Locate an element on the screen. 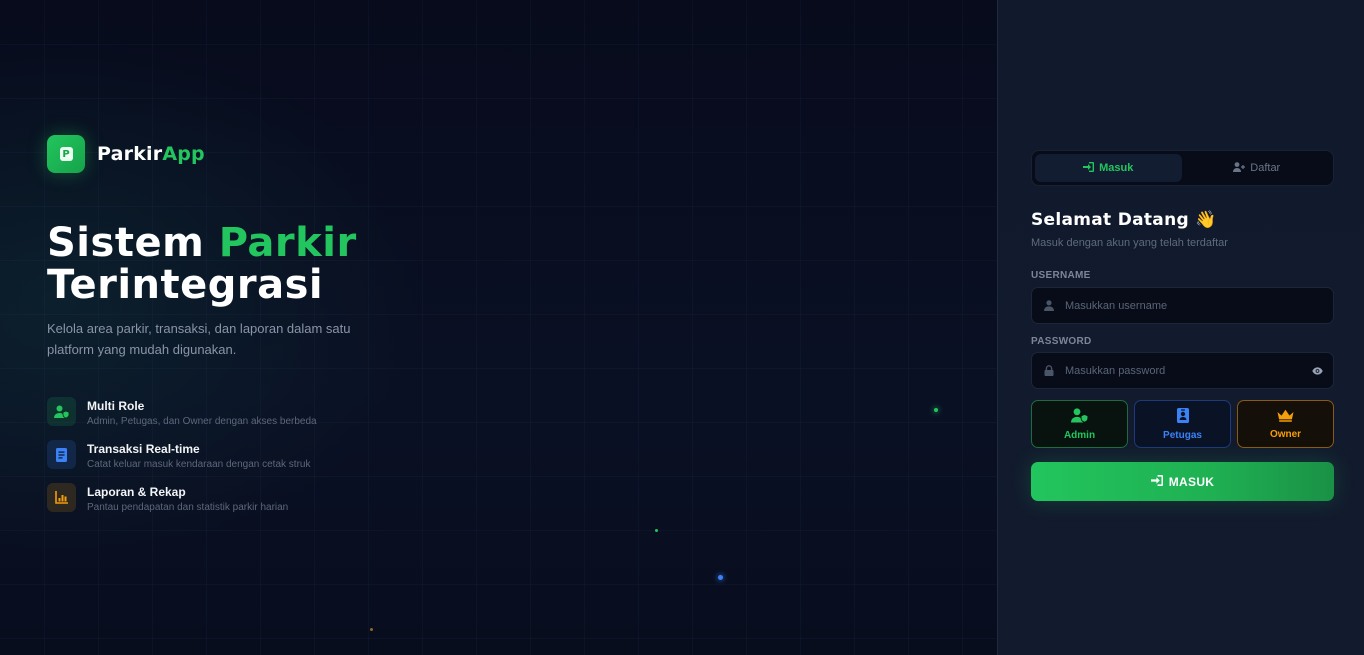 This screenshot has height=655, width=1364. role-admin-button: Admin is located at coordinates (1079, 424).